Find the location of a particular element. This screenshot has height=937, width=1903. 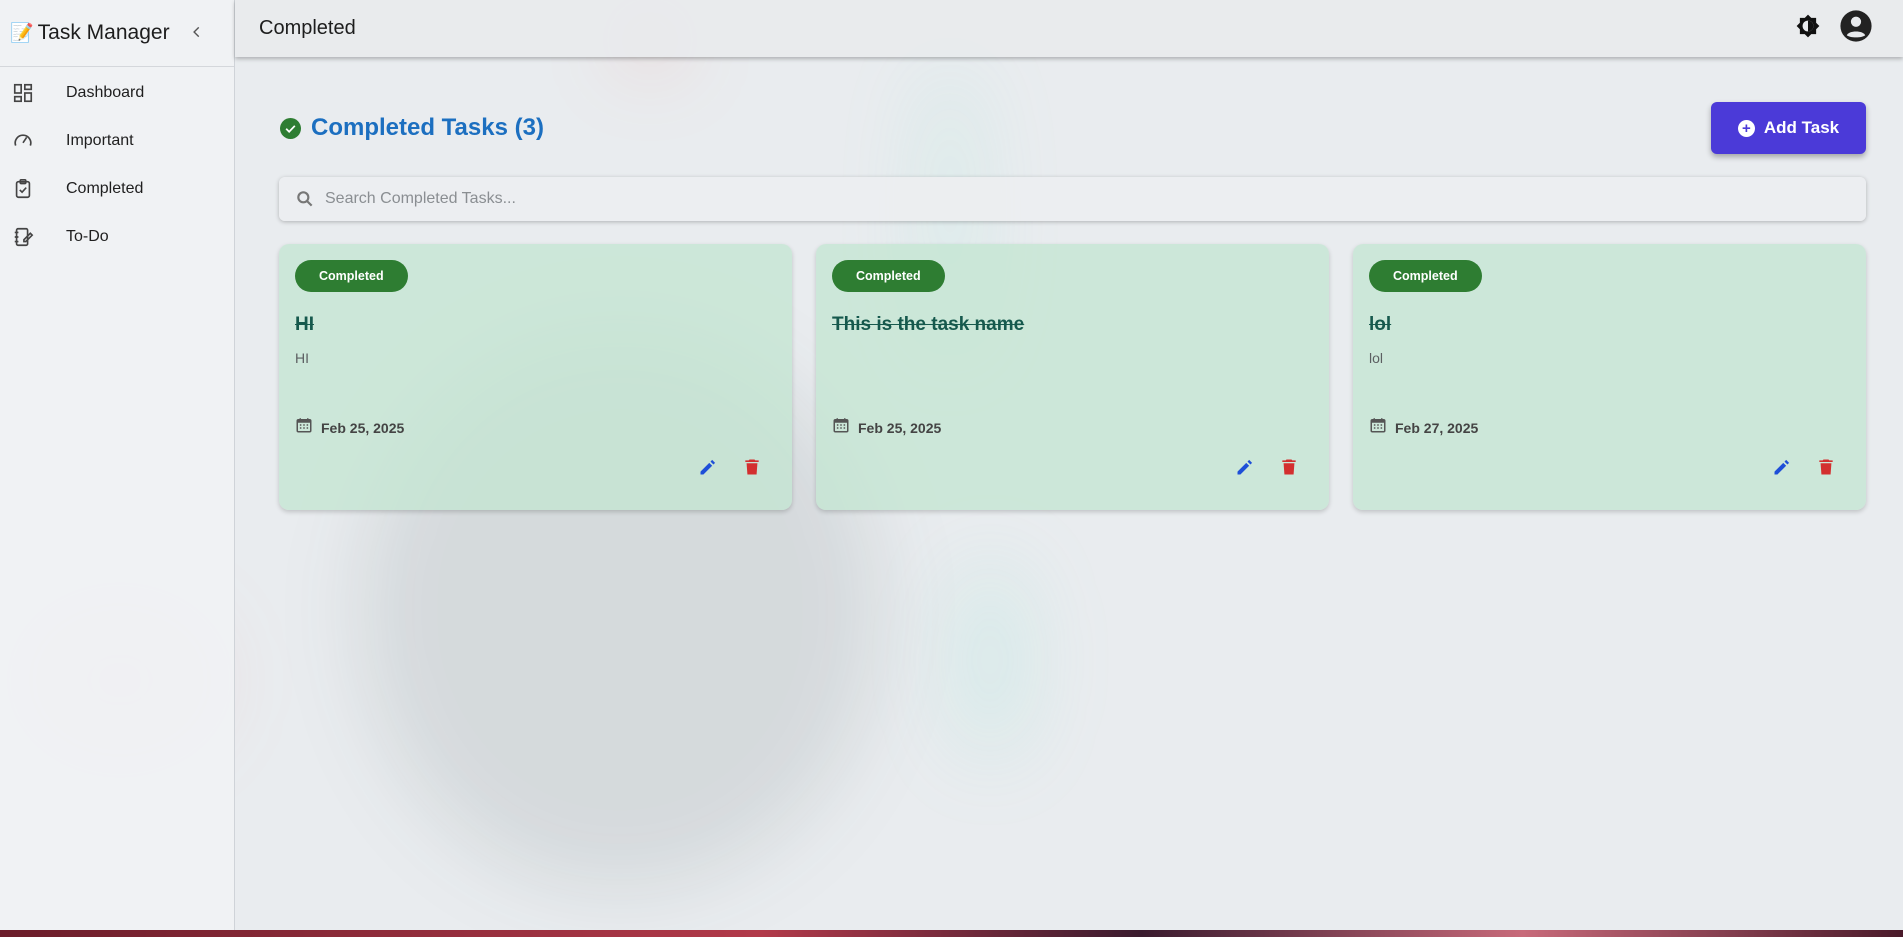

sidebar-item-important: Important is located at coordinates (117, 141).